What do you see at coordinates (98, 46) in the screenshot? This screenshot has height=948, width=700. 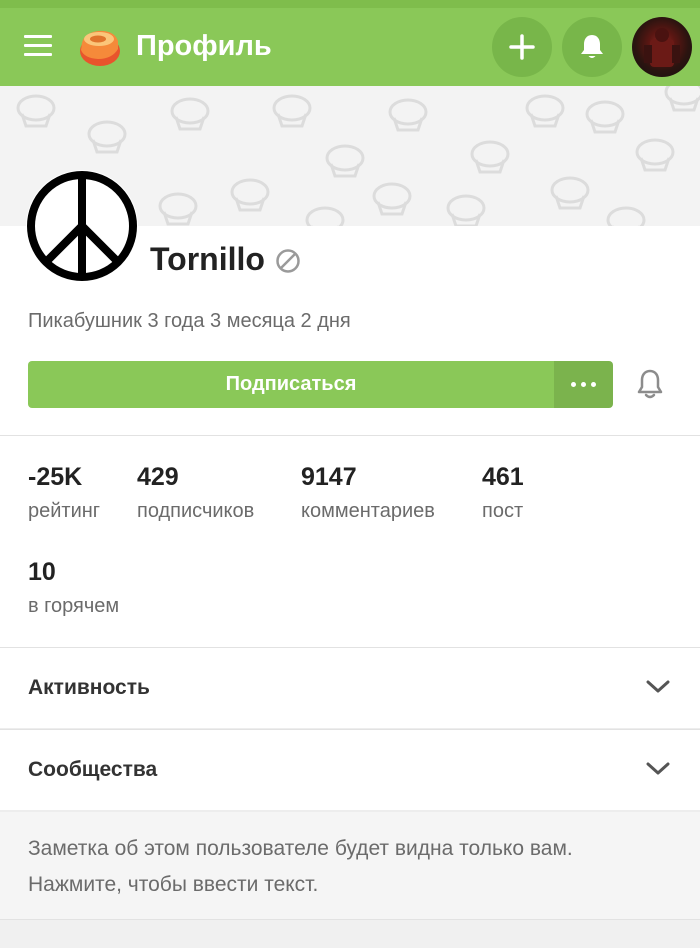 I see `pikabu-logo` at bounding box center [98, 46].